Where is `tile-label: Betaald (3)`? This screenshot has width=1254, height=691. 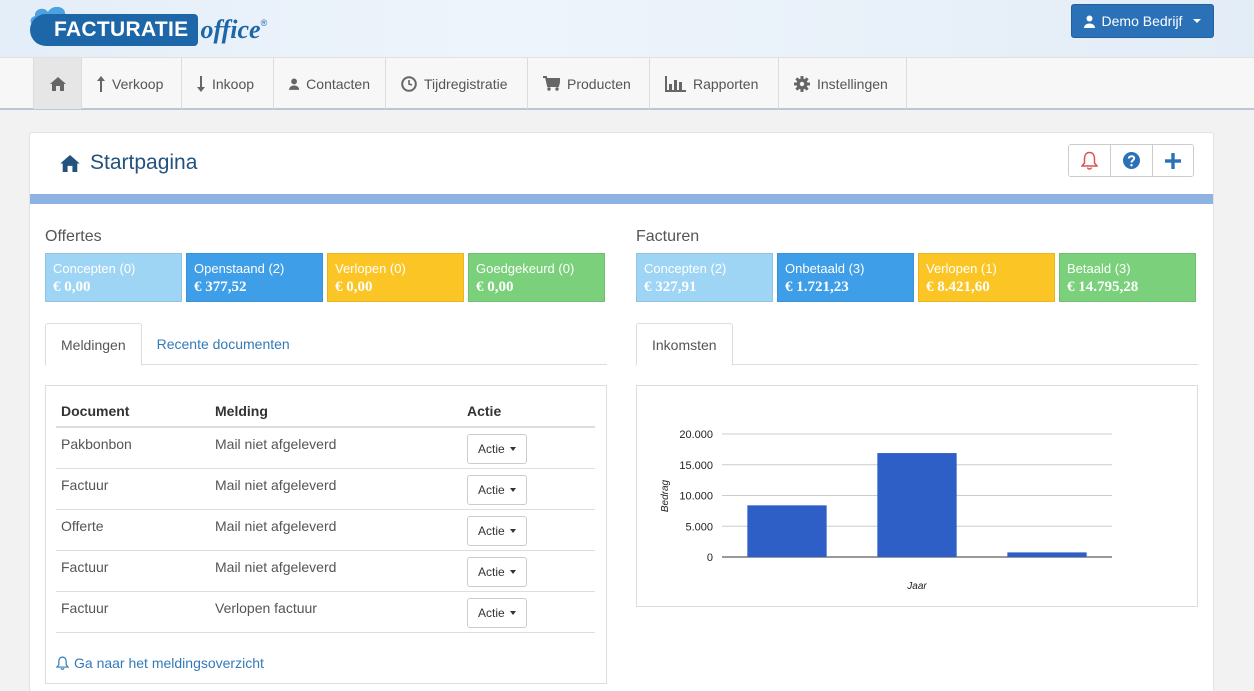
tile-label: Betaald (3) is located at coordinates (1099, 268).